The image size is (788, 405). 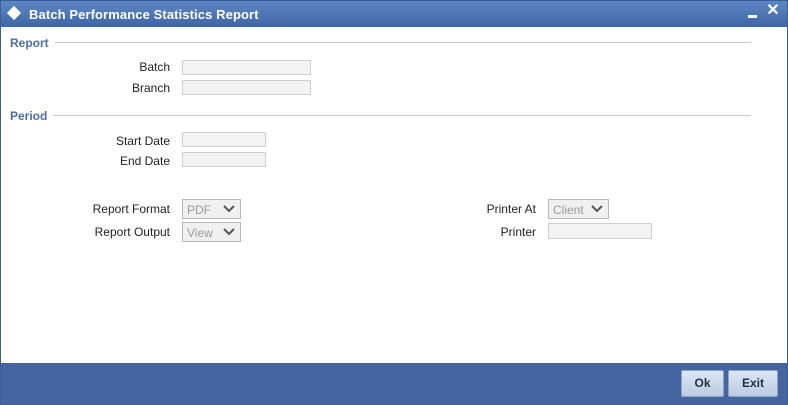 I want to click on period-section-title: Period, so click(x=29, y=116).